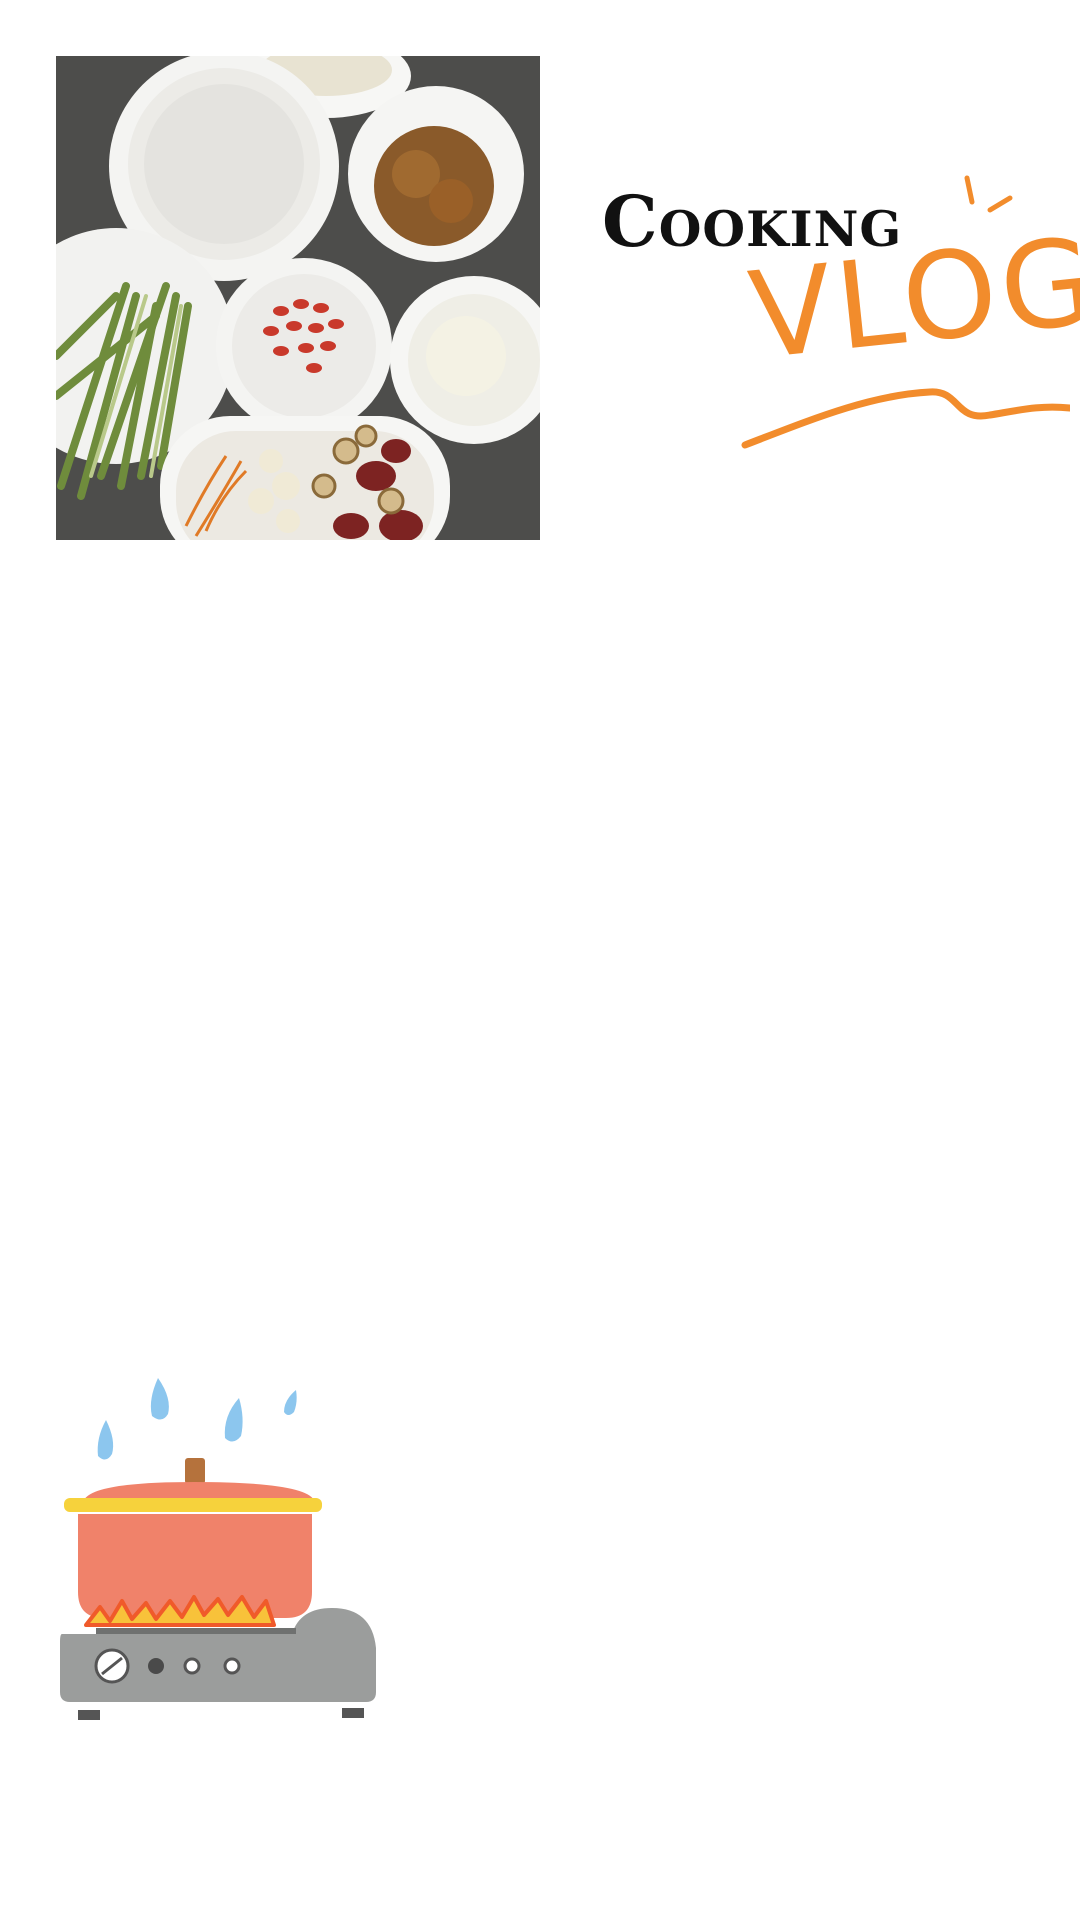  What do you see at coordinates (905, 312) in the screenshot?
I see `logo-decoration-icon` at bounding box center [905, 312].